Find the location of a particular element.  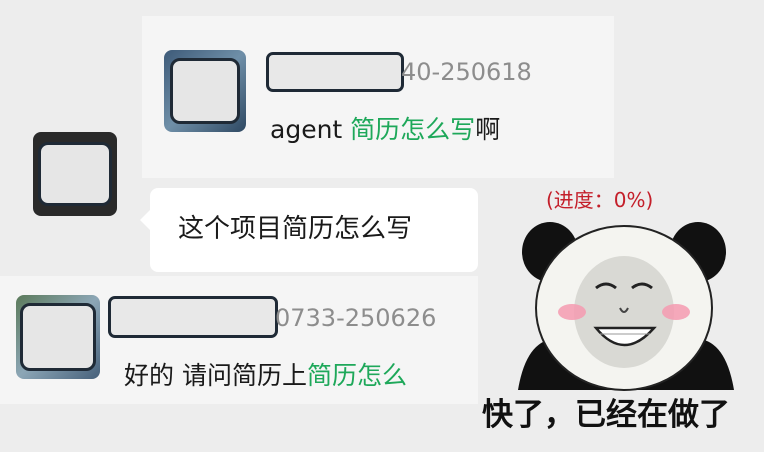

blush-right is located at coordinates (676, 312).